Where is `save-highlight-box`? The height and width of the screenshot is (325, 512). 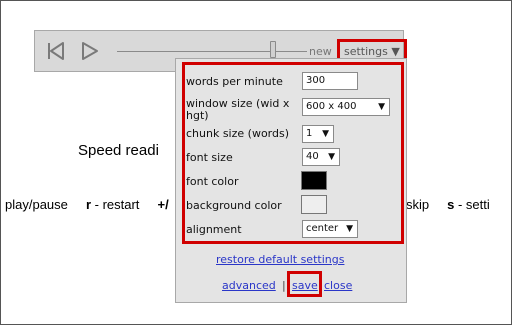
save-highlight-box is located at coordinates (304, 284).